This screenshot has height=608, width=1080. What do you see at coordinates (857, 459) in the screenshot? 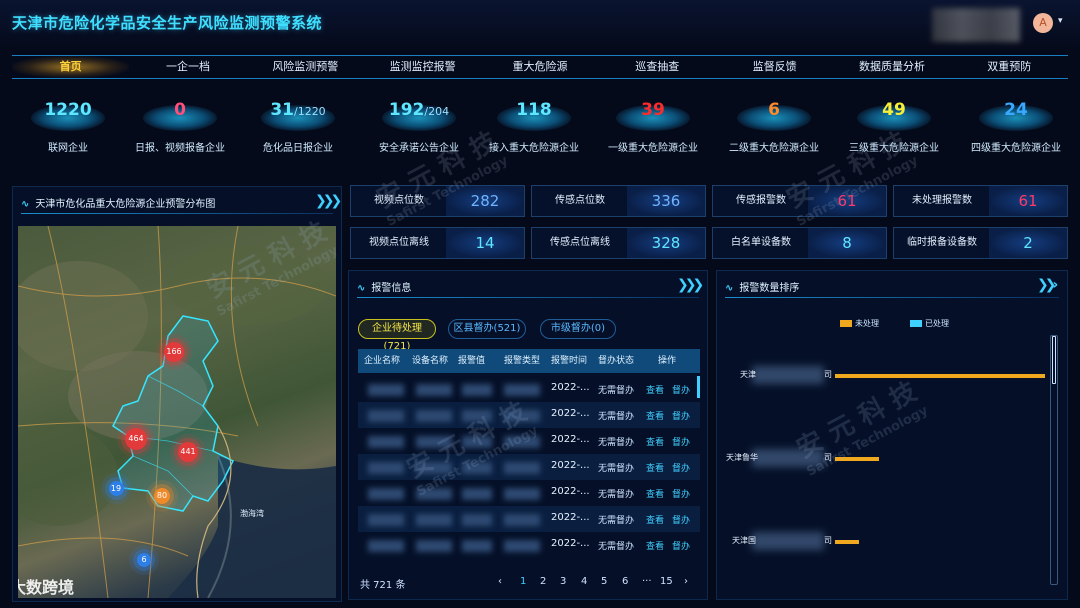
I see `ranking-bar-unprocessed` at bounding box center [857, 459].